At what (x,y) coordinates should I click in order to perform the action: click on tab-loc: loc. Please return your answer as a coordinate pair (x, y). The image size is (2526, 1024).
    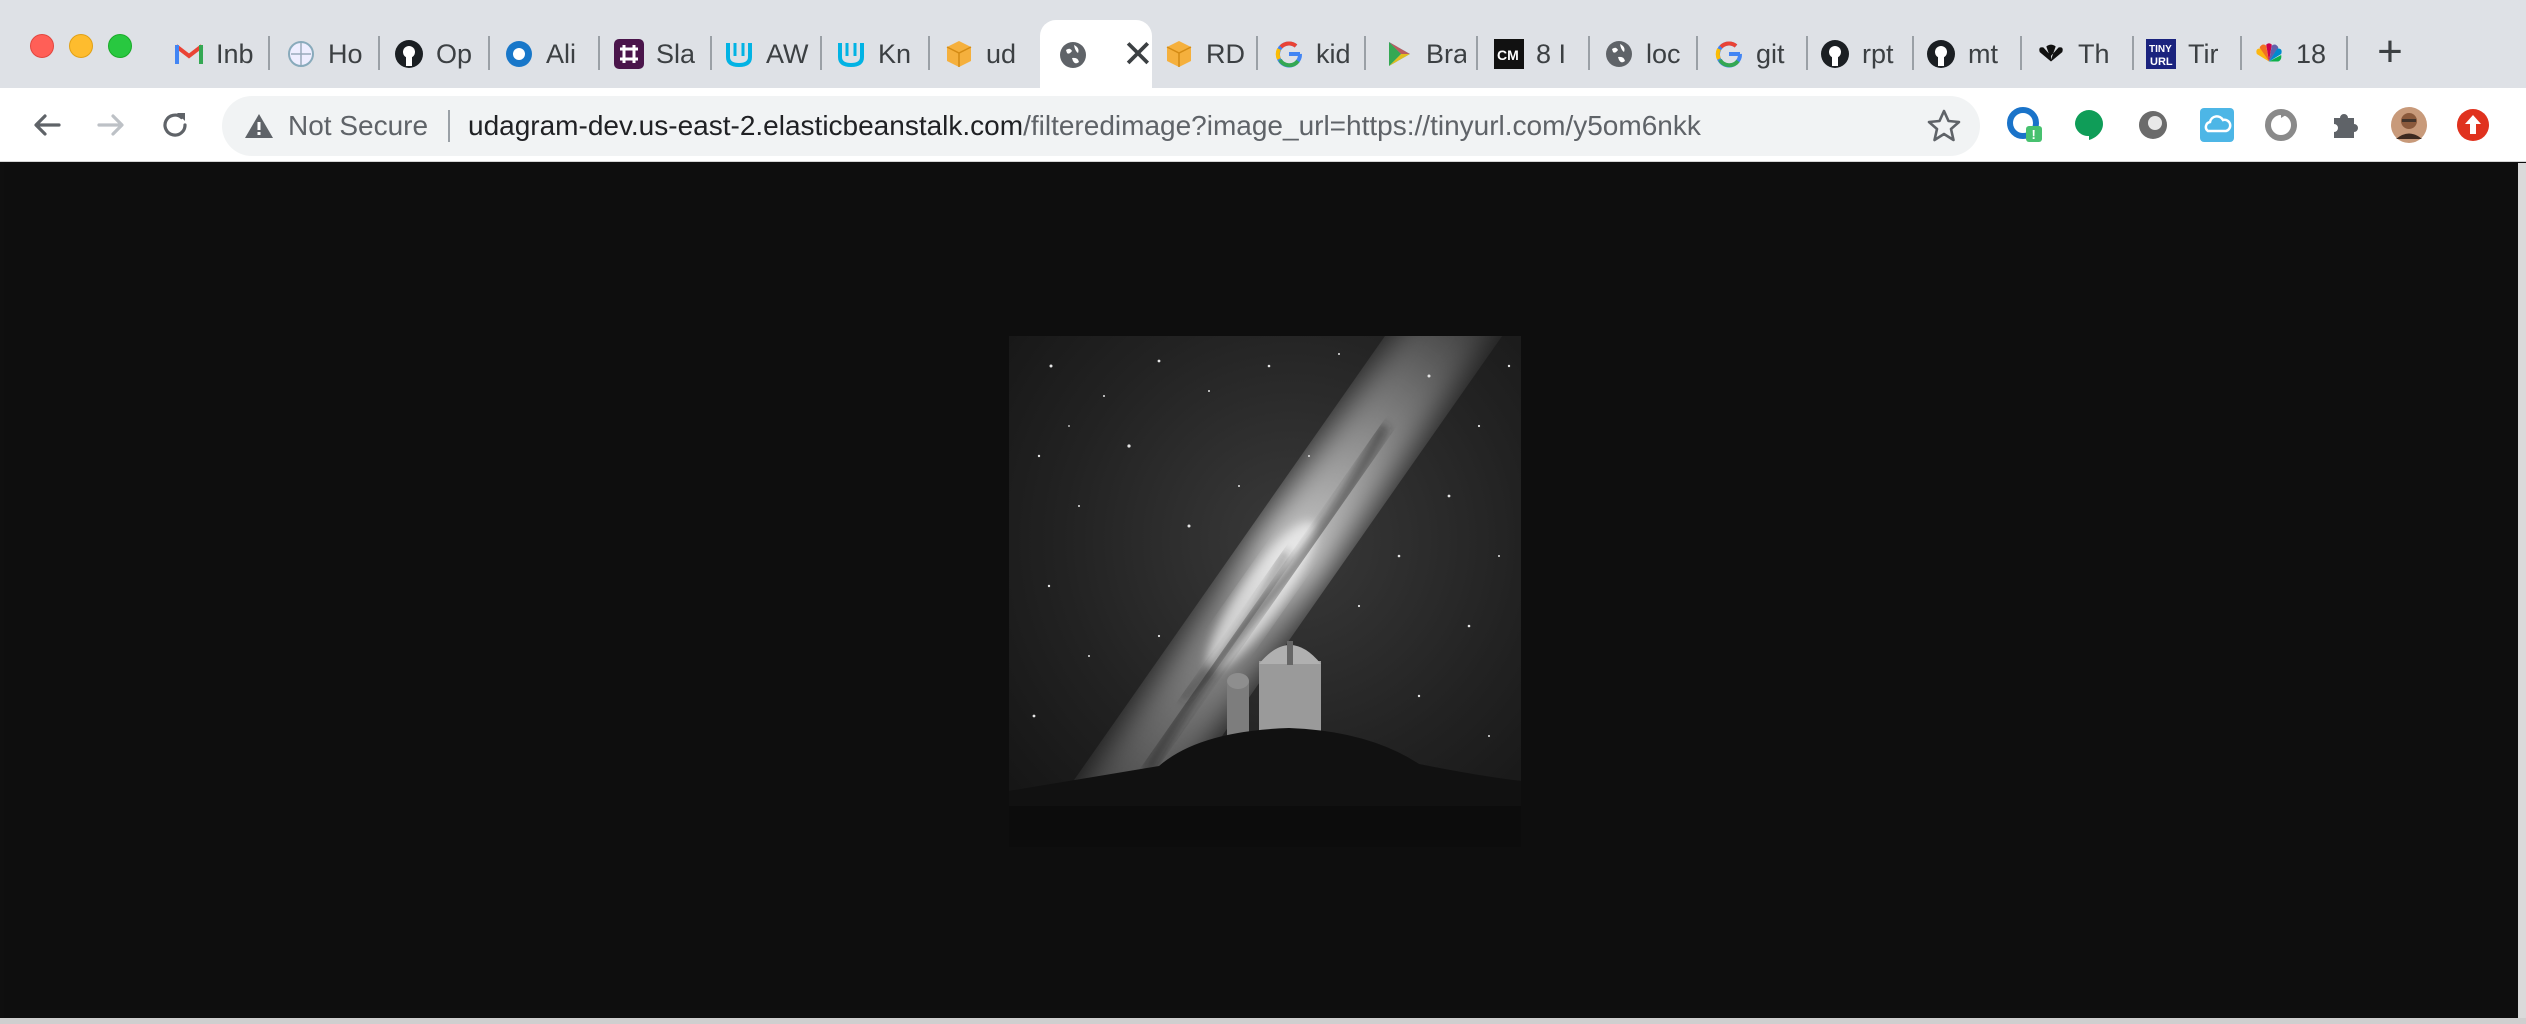
    Looking at the image, I should click on (1645, 54).